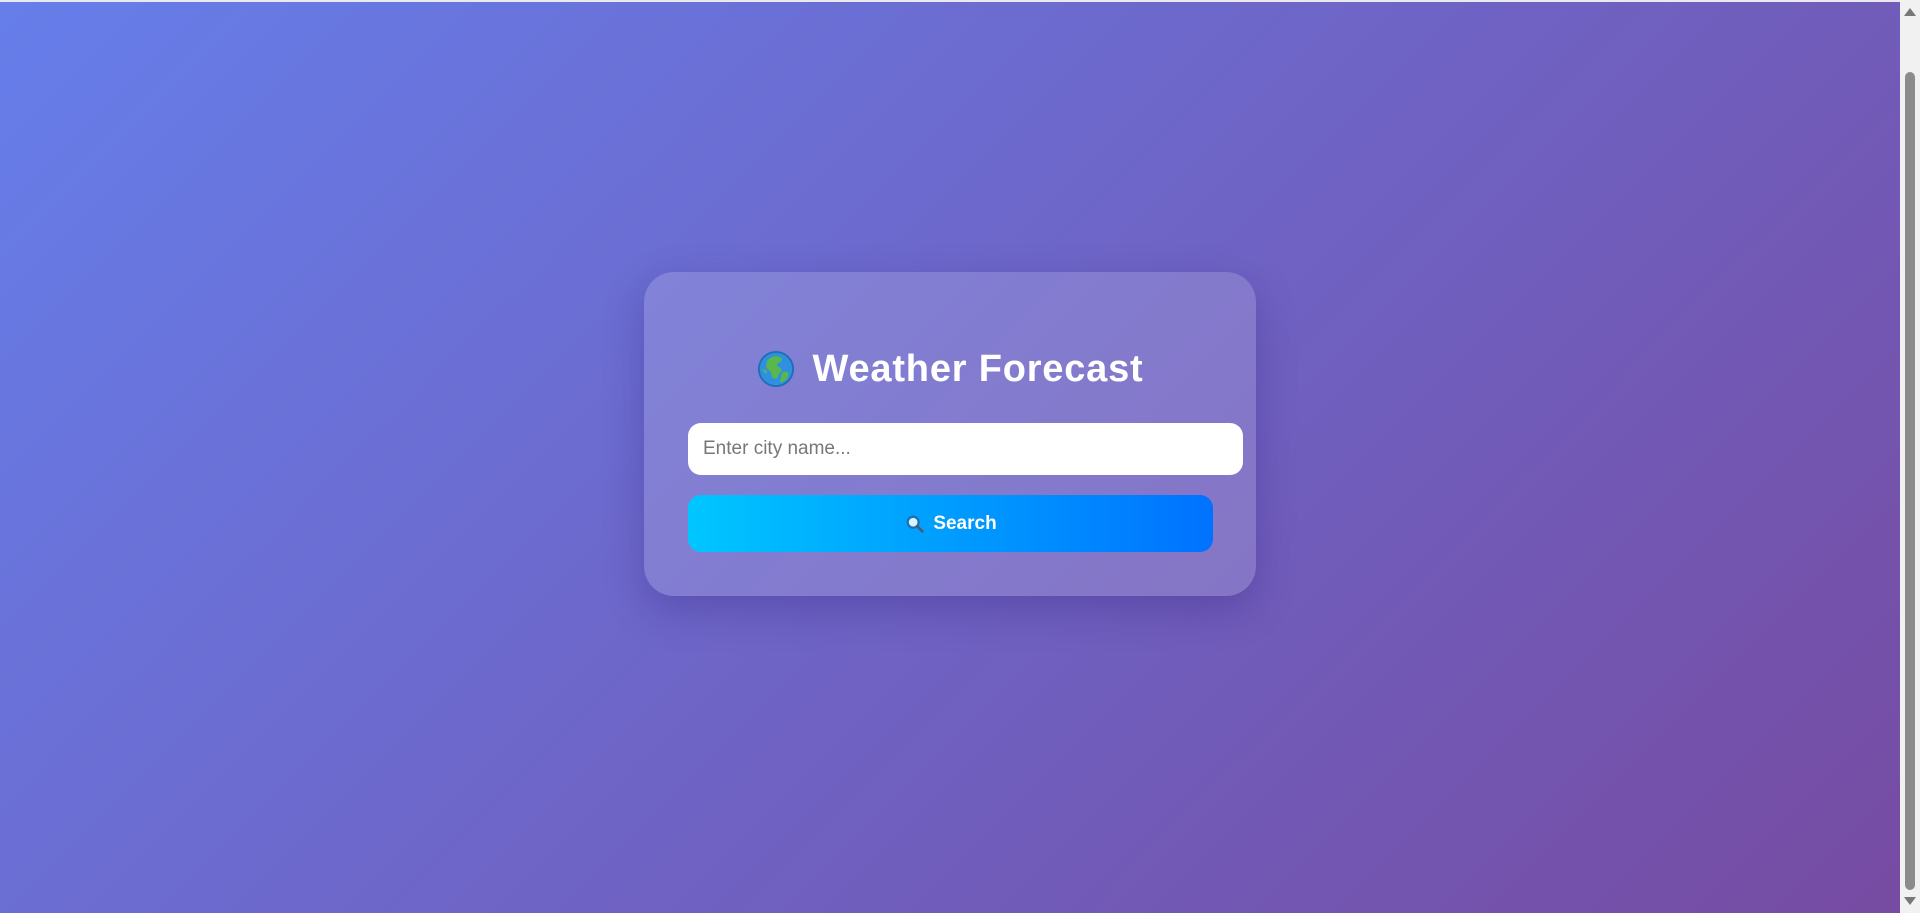  Describe the element at coordinates (965, 523) in the screenshot. I see `search-button-label: Search` at that location.